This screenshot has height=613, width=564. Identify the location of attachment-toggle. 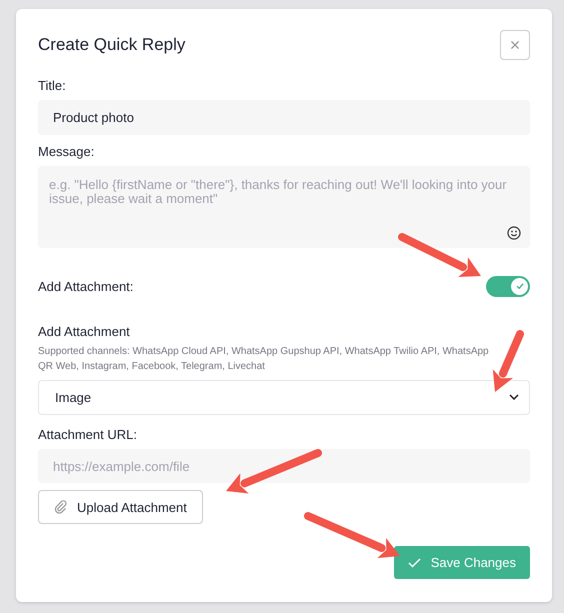
(508, 286).